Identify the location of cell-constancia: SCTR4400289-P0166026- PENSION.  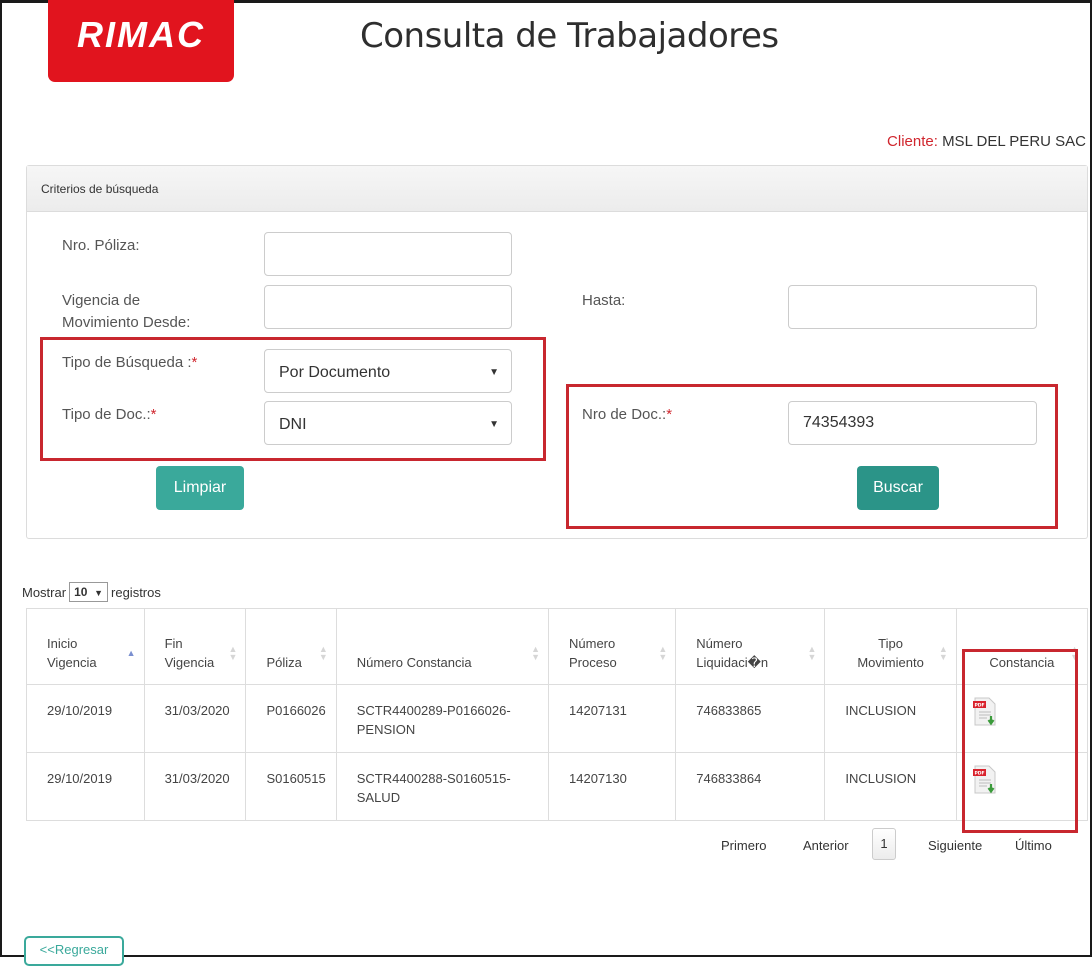
(442, 718).